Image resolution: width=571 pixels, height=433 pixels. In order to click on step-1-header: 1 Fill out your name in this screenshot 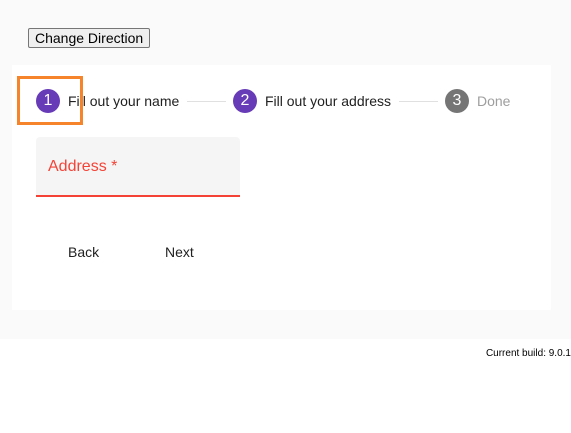, I will do `click(107, 101)`.